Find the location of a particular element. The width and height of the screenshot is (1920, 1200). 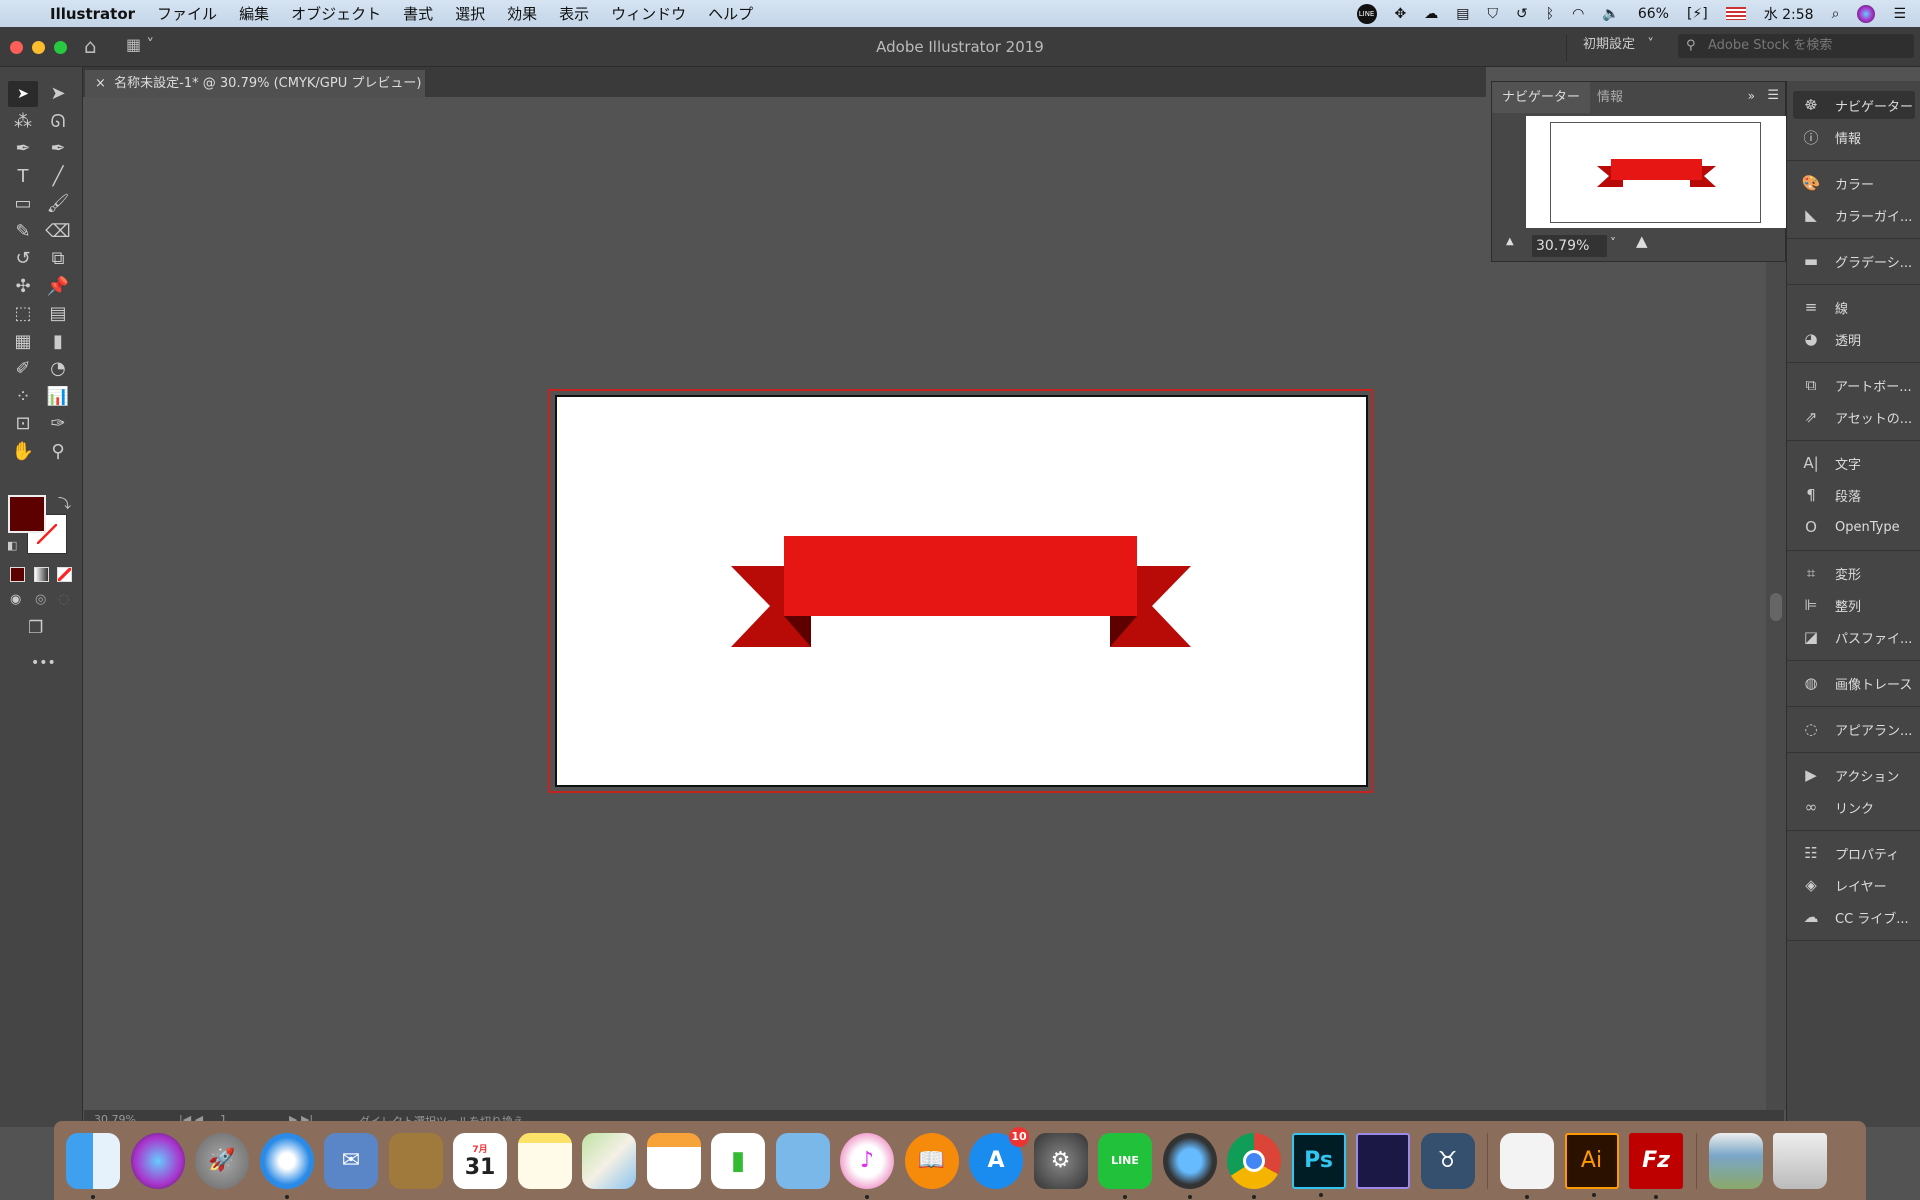

ibooks-icon: 📖 is located at coordinates (931, 1160).